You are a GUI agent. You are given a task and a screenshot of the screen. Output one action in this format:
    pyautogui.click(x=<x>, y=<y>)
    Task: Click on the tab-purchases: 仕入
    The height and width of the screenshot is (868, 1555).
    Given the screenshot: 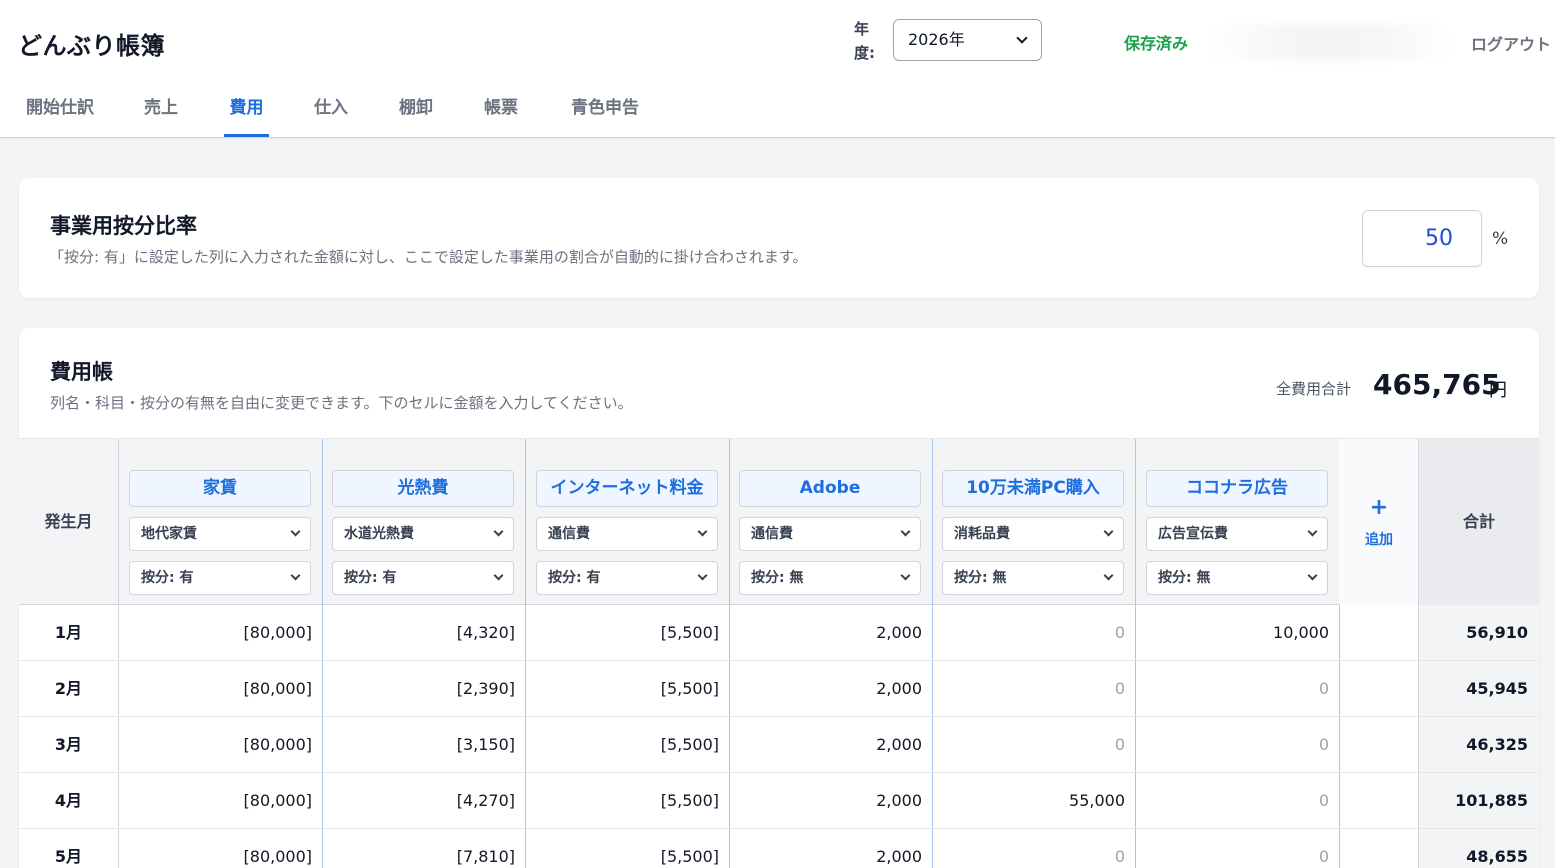 What is the action you would take?
    pyautogui.click(x=331, y=112)
    